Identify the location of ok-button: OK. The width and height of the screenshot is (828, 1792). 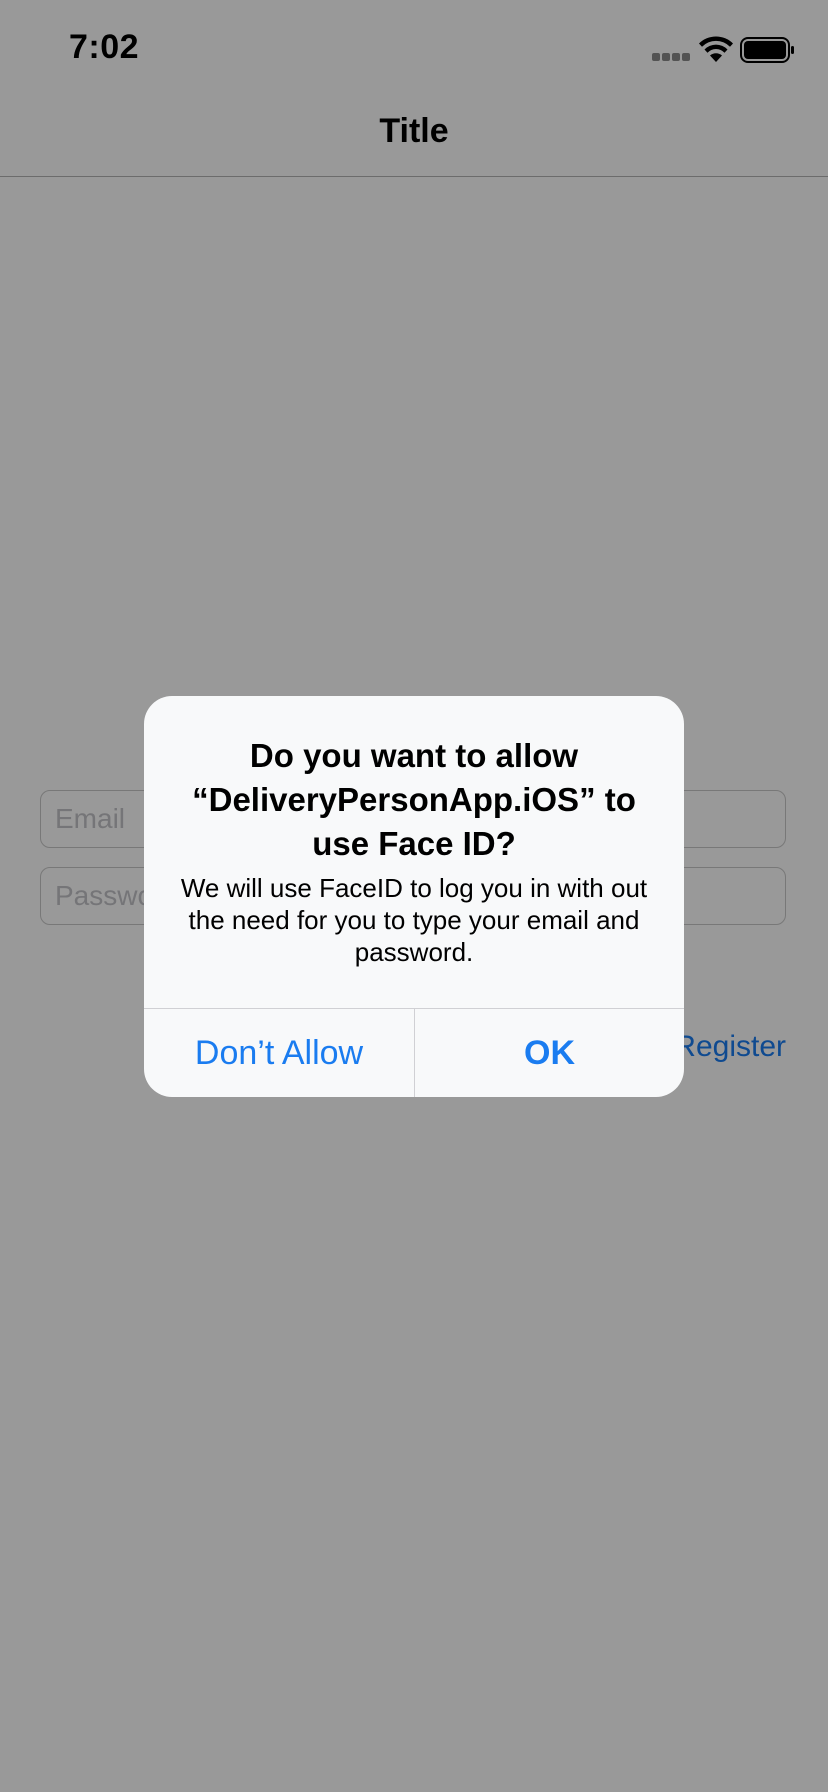
(549, 1053).